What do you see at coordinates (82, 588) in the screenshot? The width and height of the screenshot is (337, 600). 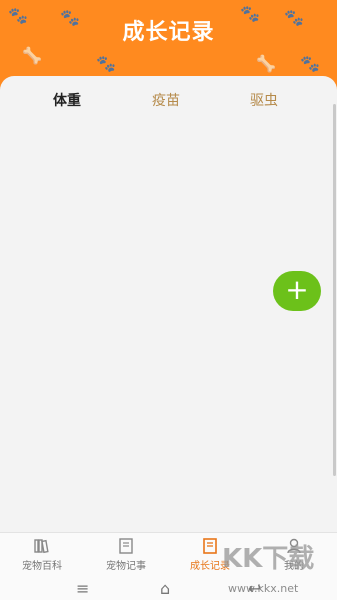 I see `menu-icon: ≡` at bounding box center [82, 588].